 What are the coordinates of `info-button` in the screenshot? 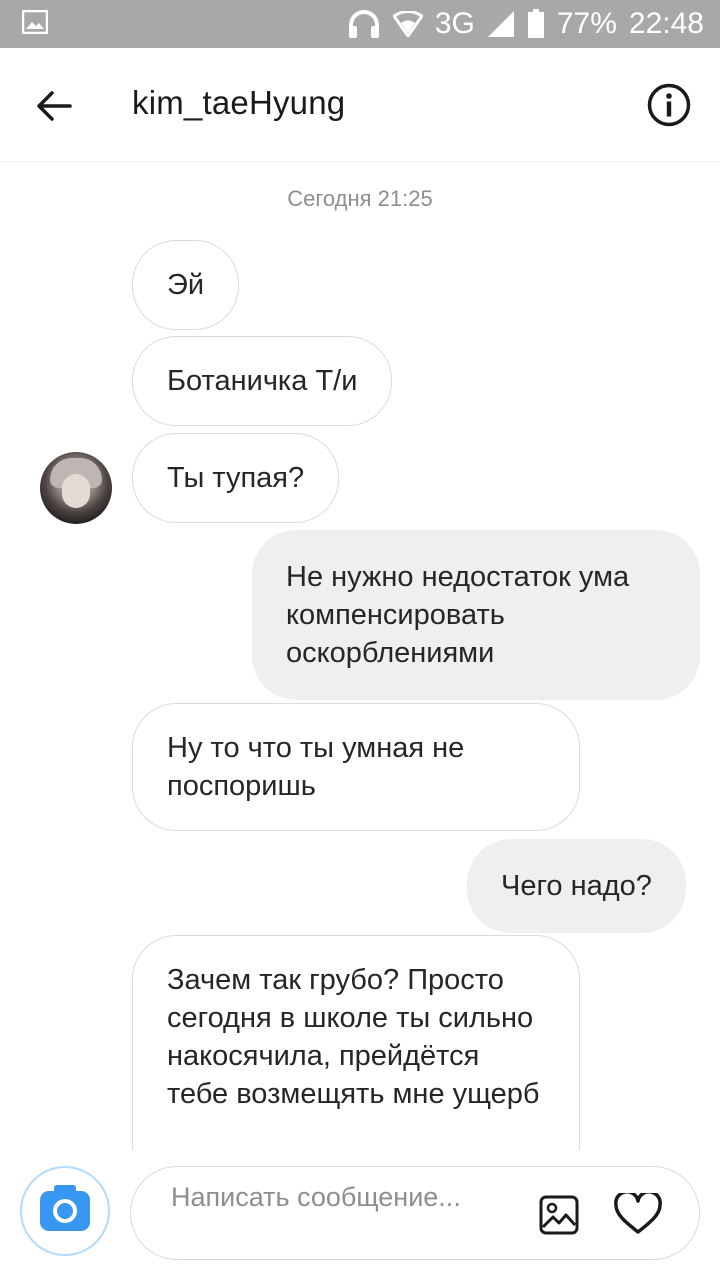 It's located at (669, 105).